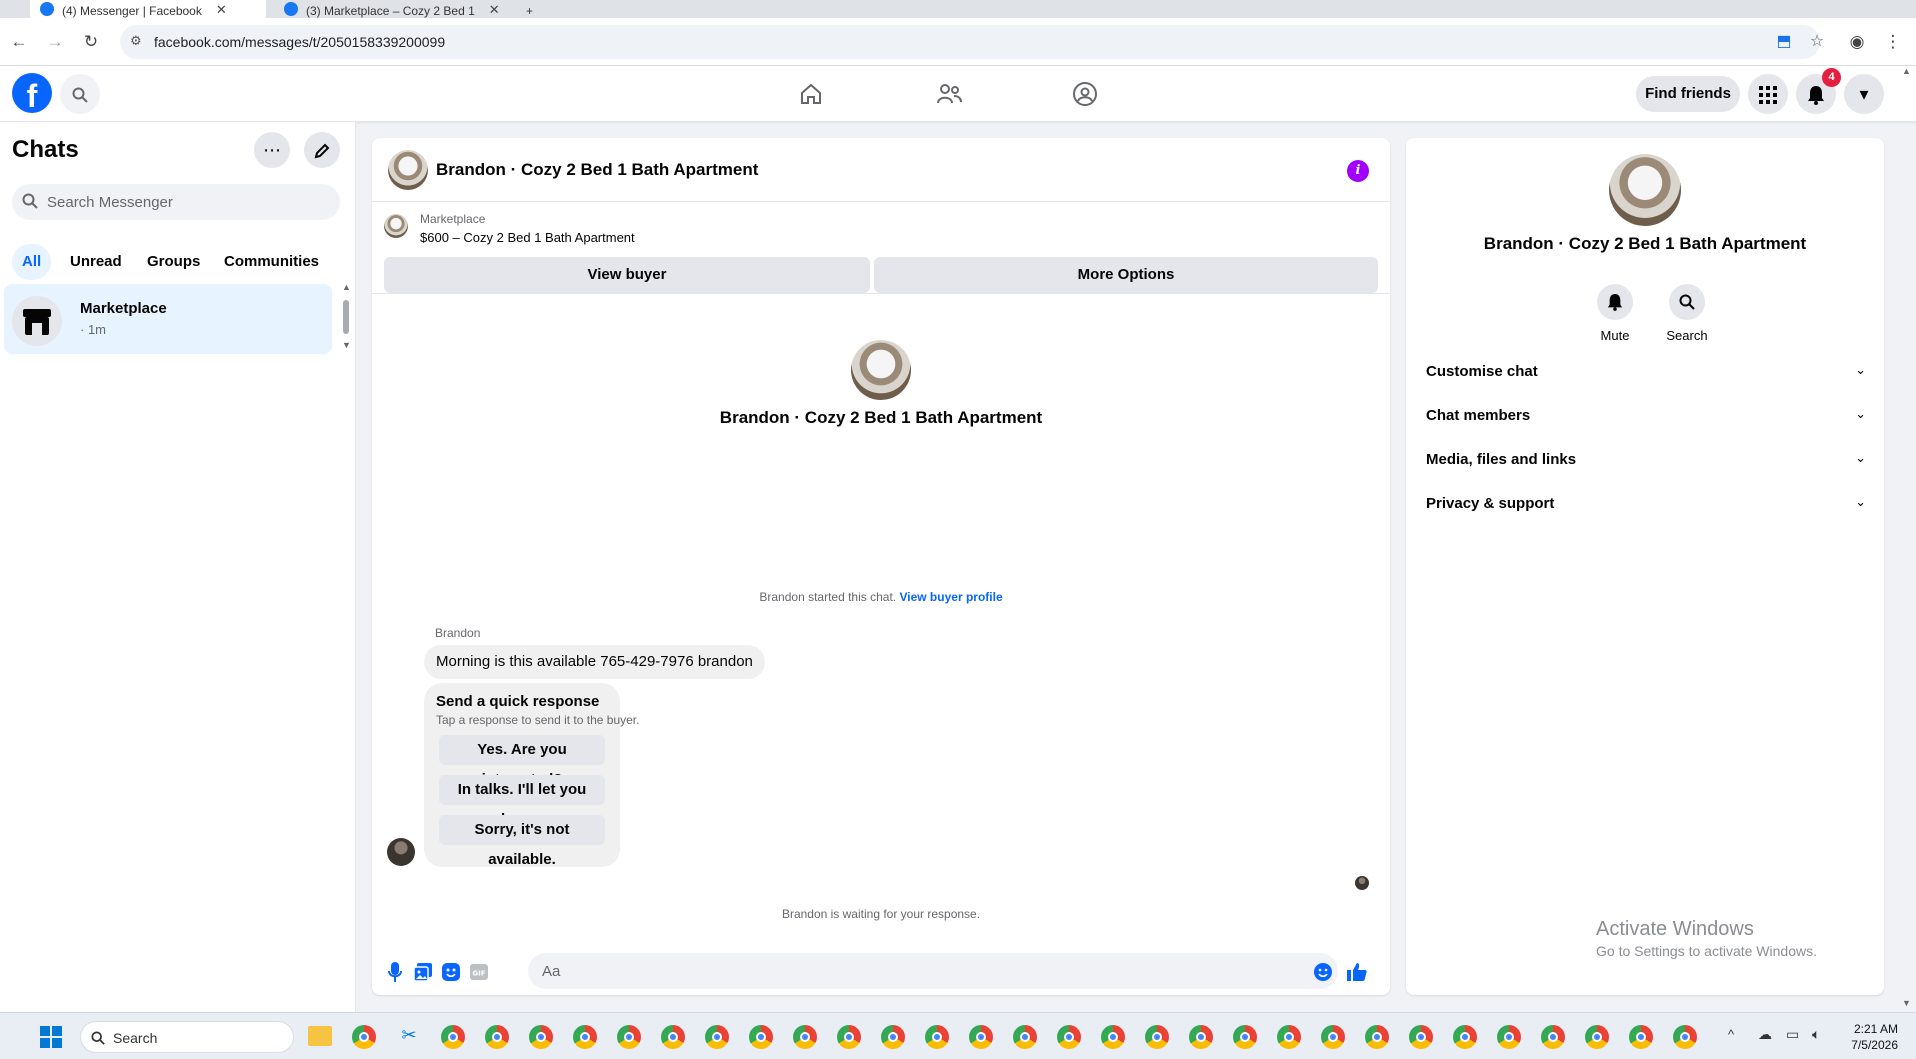 The image size is (1916, 1059). What do you see at coordinates (1893, 42) in the screenshot?
I see `browser-menu-icon: ⋮` at bounding box center [1893, 42].